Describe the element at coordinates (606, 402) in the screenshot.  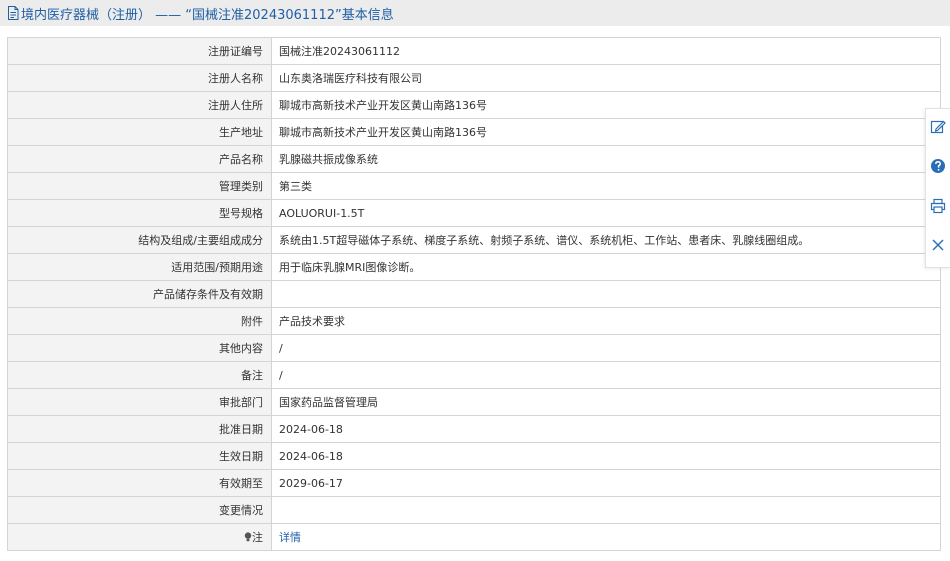
I see `row-value: 国家药品监督管理局` at that location.